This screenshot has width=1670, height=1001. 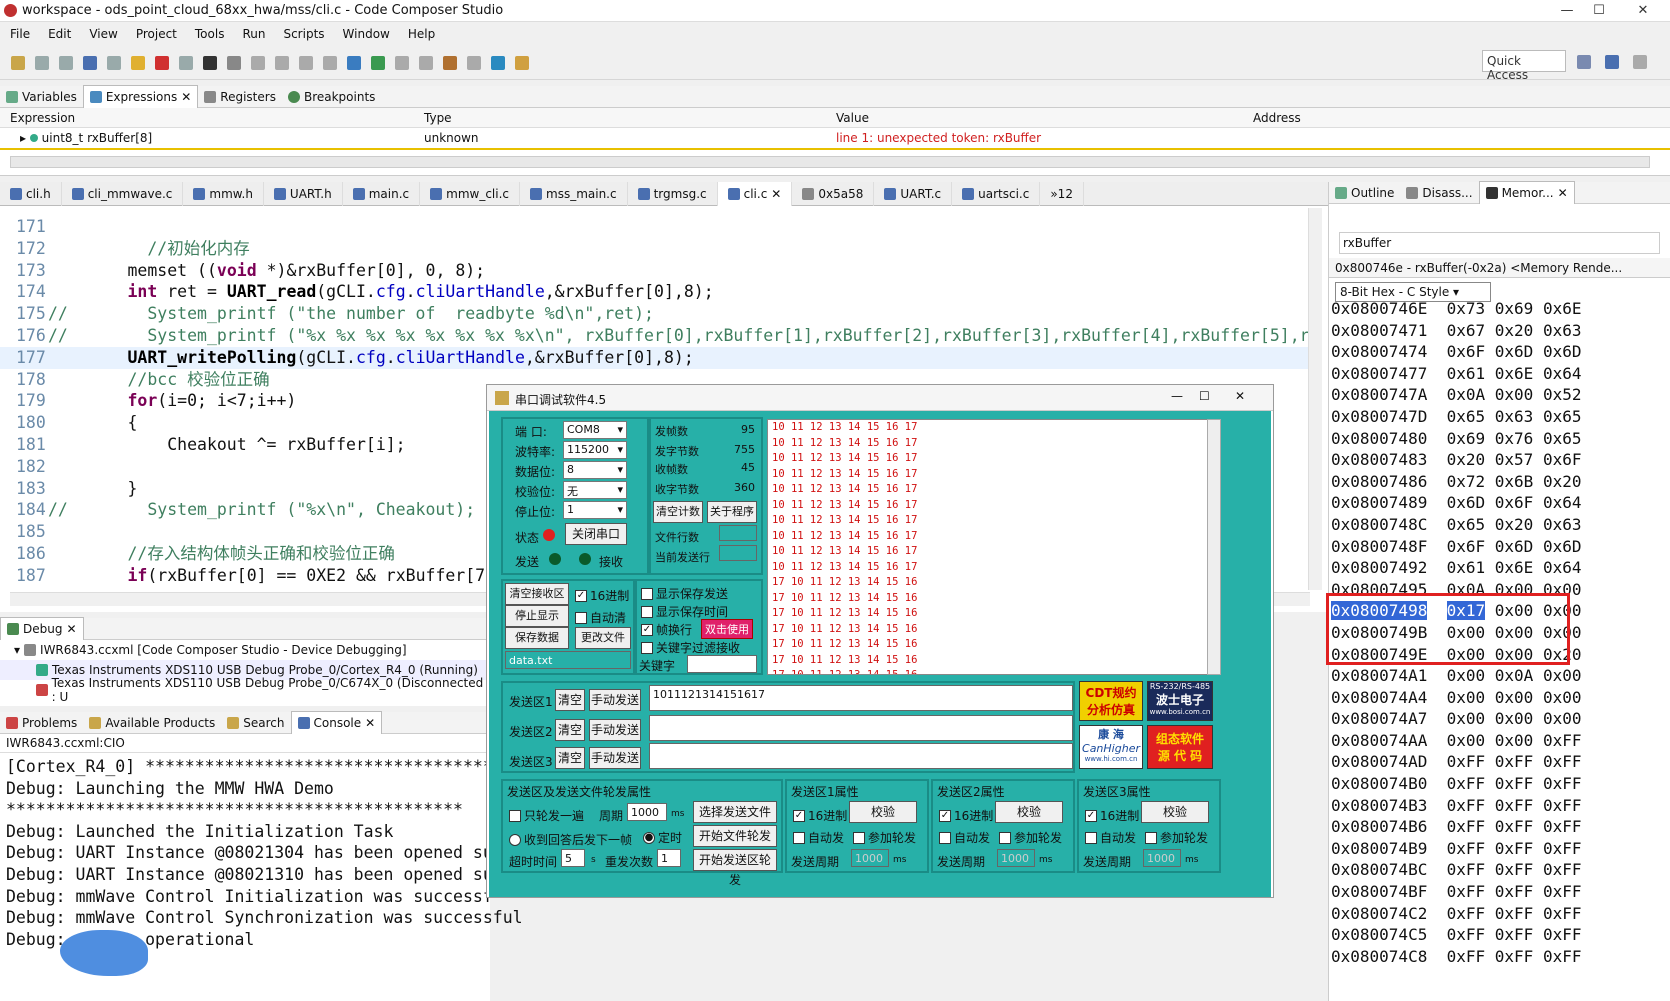 What do you see at coordinates (1567, 10) in the screenshot?
I see `minimize-icon: —` at bounding box center [1567, 10].